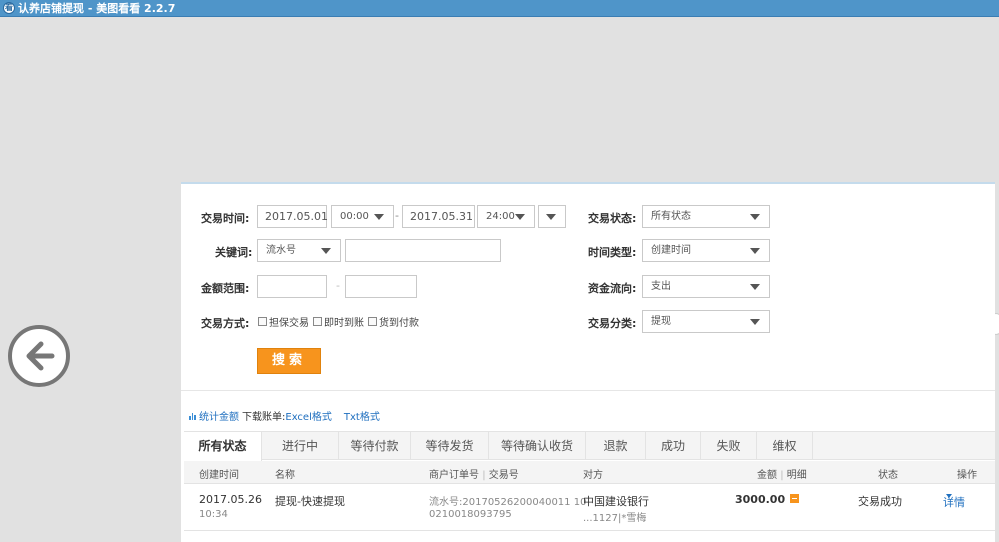 The height and width of the screenshot is (542, 999). What do you see at coordinates (225, 218) in the screenshot?
I see `trade-time-label: 交易时间:` at bounding box center [225, 218].